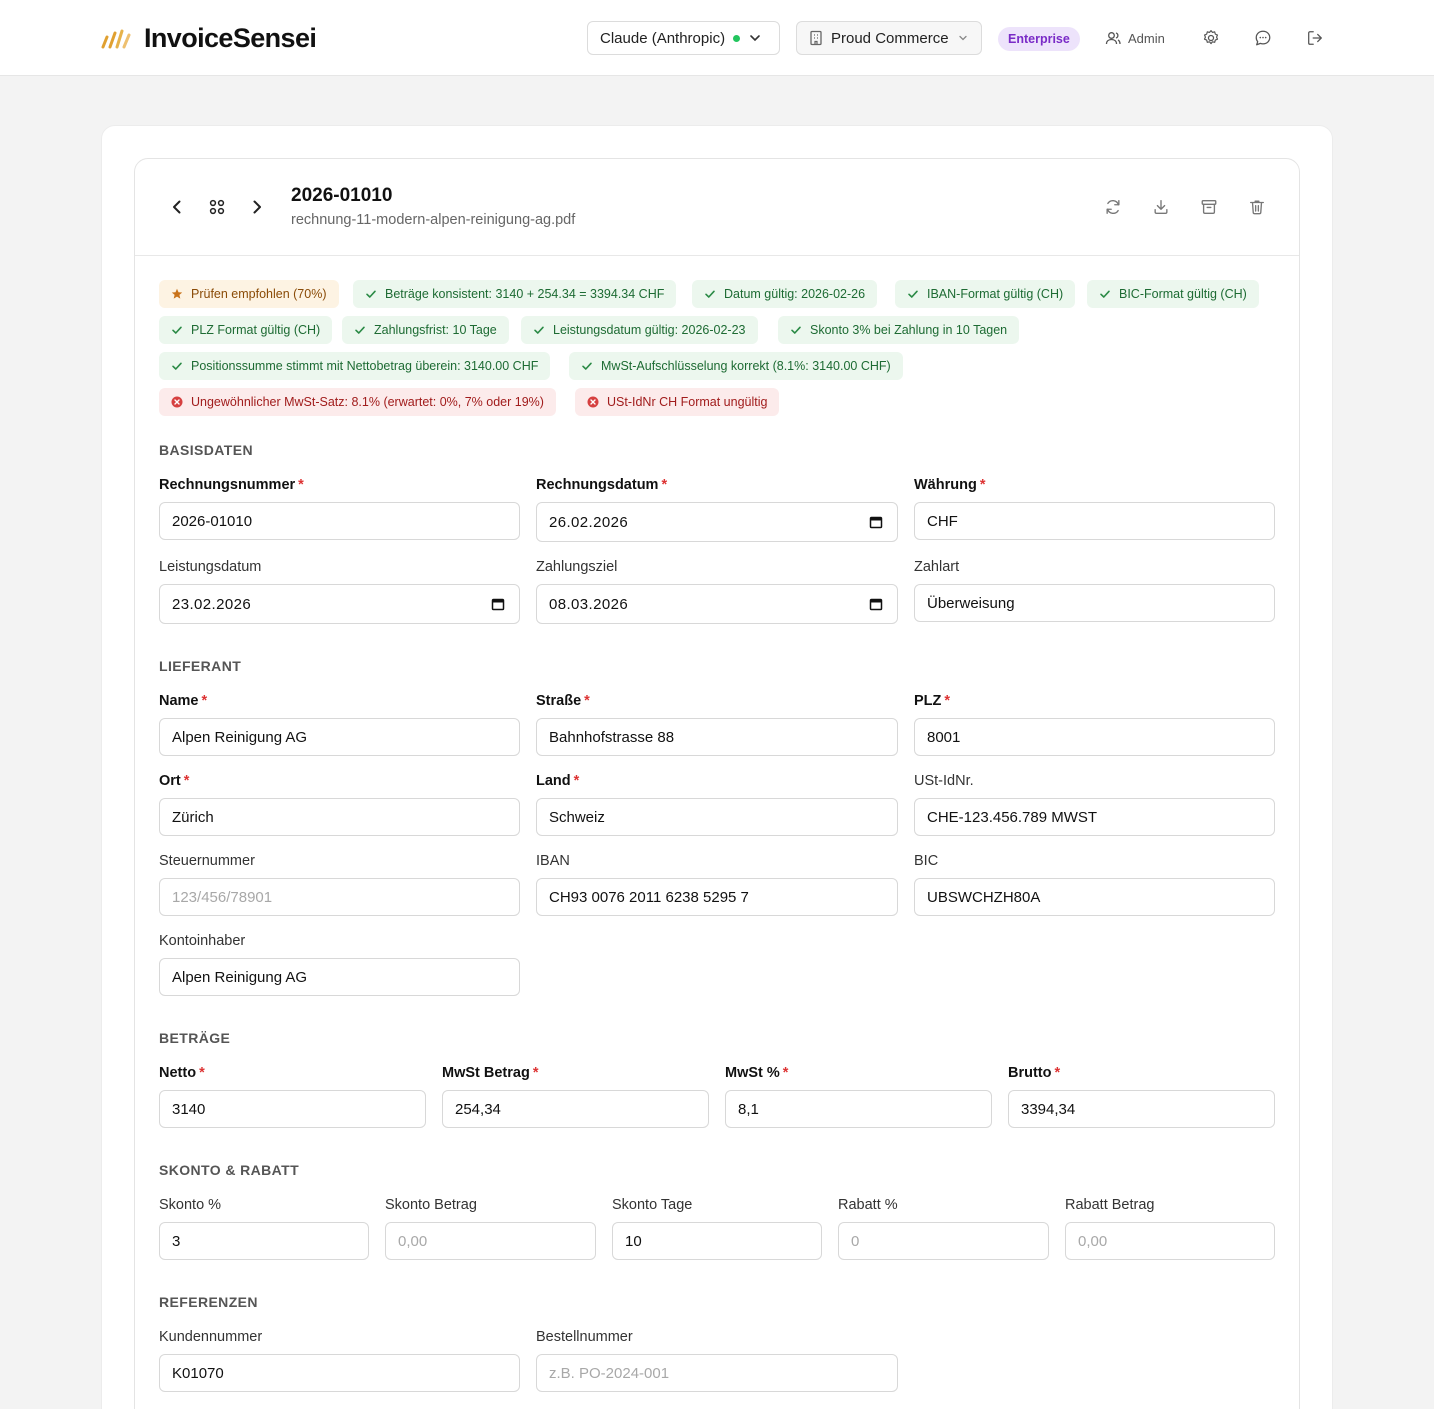 The image size is (1434, 1409). What do you see at coordinates (264, 1241) in the screenshot?
I see `skonto-prozent-input: 3` at bounding box center [264, 1241].